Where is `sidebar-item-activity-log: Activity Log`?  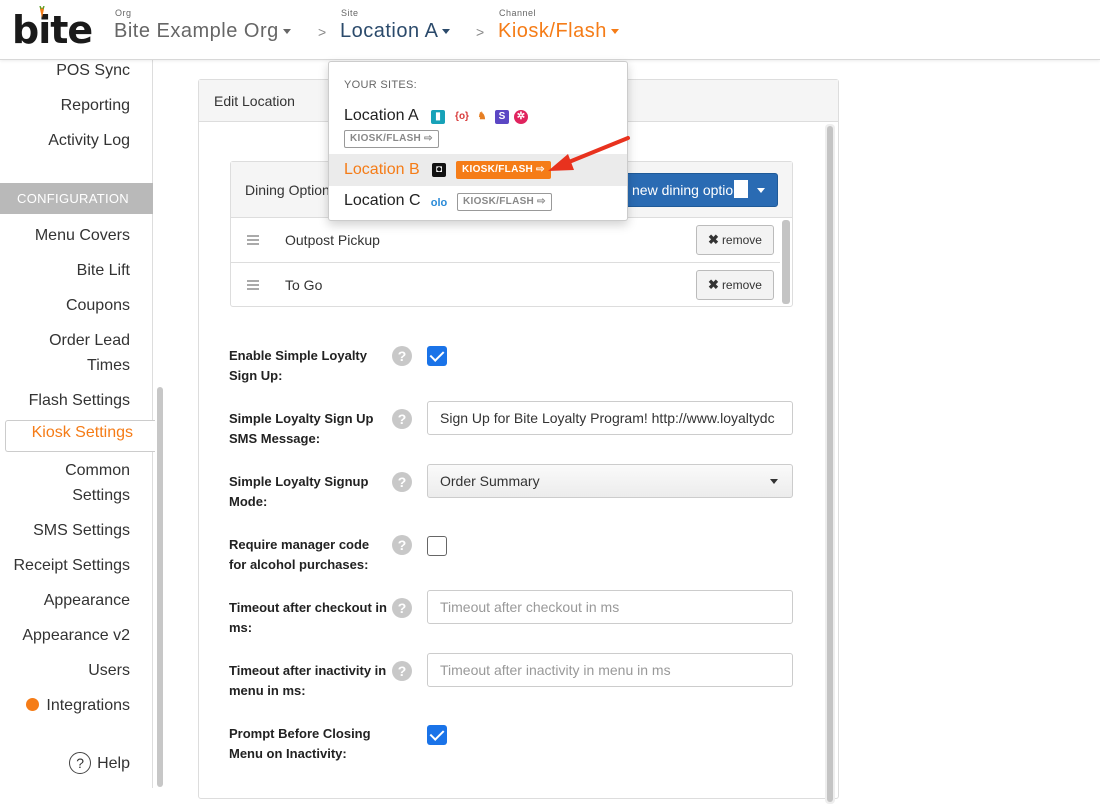 sidebar-item-activity-log: Activity Log is located at coordinates (89, 140).